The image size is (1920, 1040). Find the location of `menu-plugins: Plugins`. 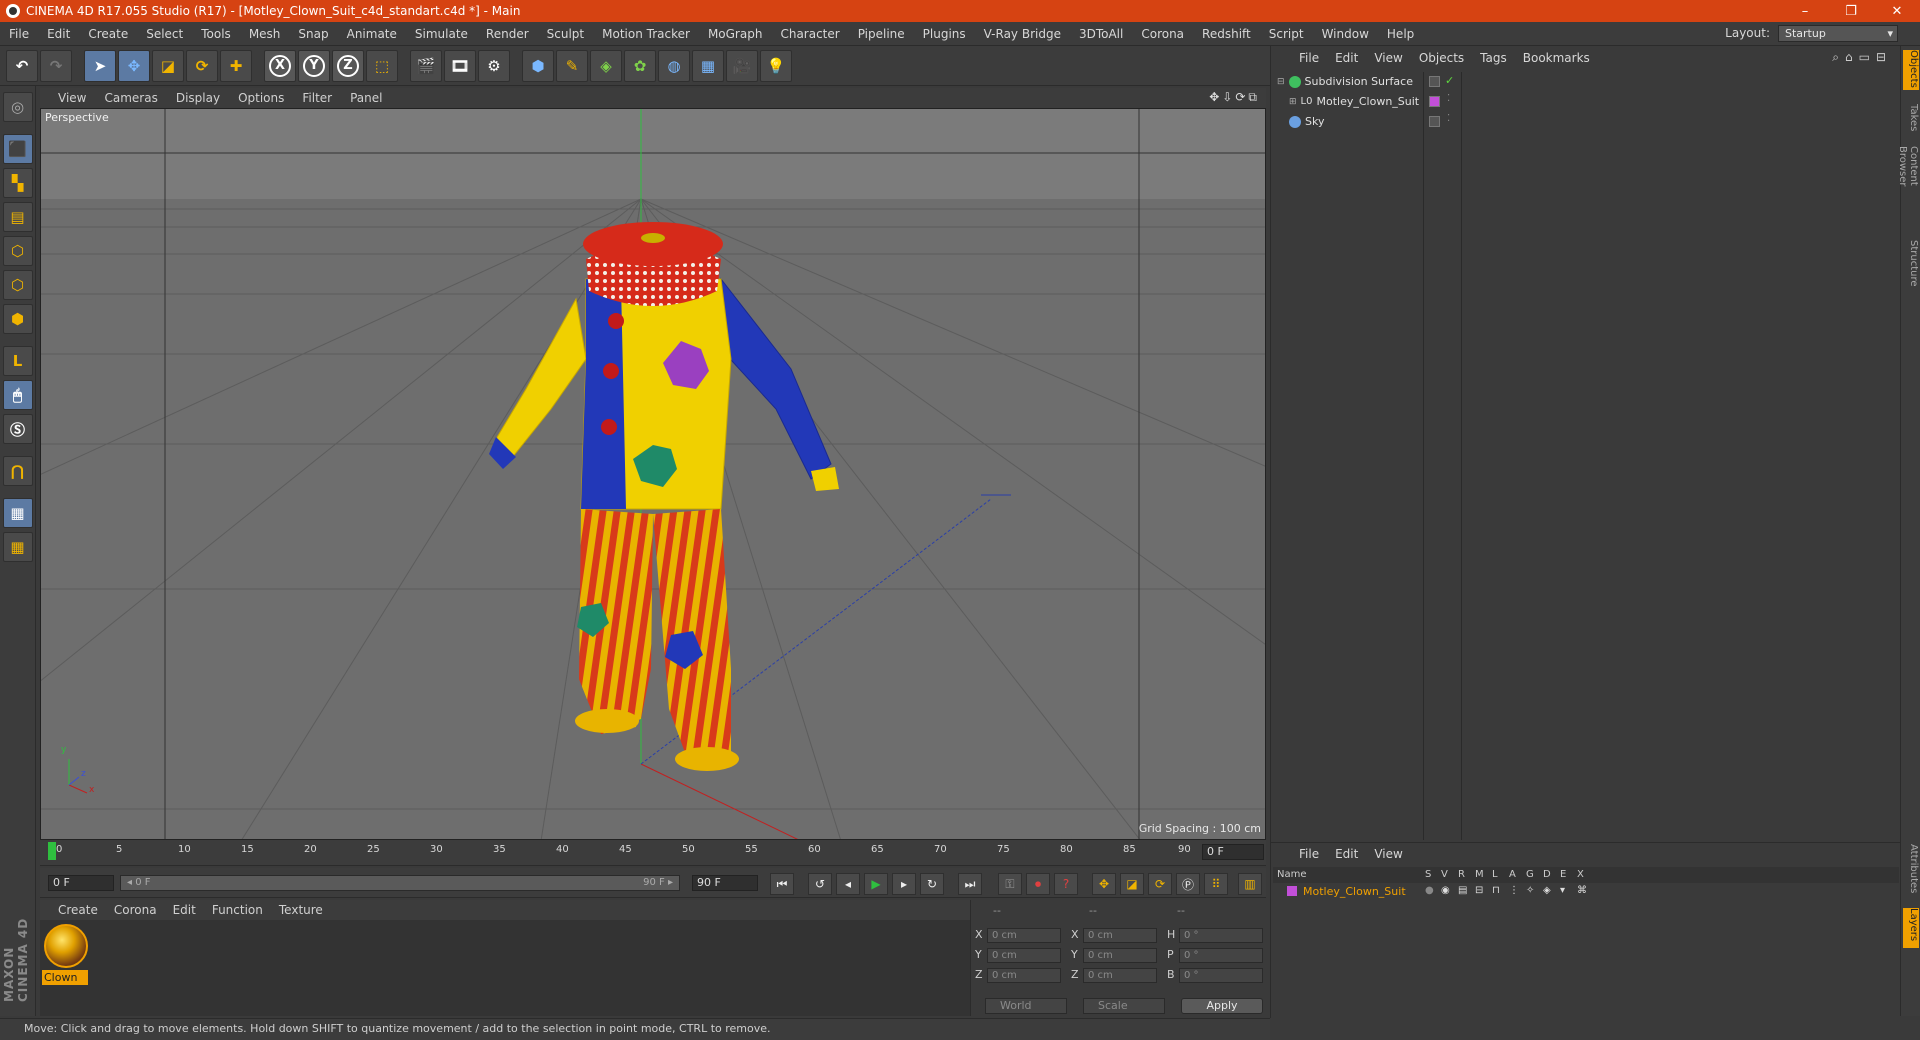

menu-plugins: Plugins is located at coordinates (944, 34).